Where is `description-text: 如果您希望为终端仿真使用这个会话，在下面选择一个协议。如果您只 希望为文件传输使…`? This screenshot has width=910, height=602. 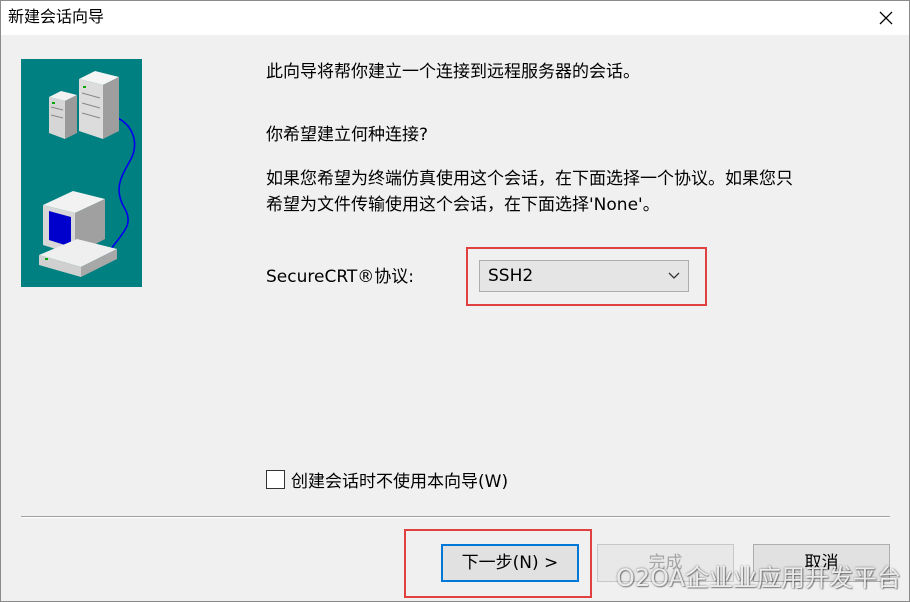
description-text: 如果您希望为终端仿真使用这个会话，在下面选择一个协议。如果您只 希望为文件传输使… is located at coordinates (561, 192).